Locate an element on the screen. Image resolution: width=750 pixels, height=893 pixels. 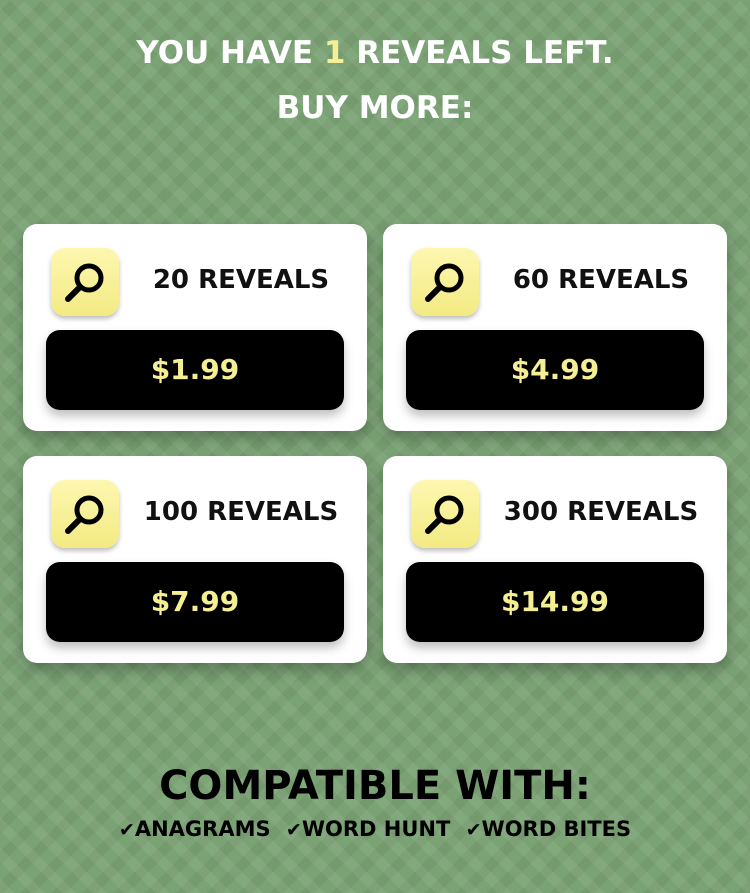
game-item-word-hunt: ✔WORD HUNT is located at coordinates (368, 829).